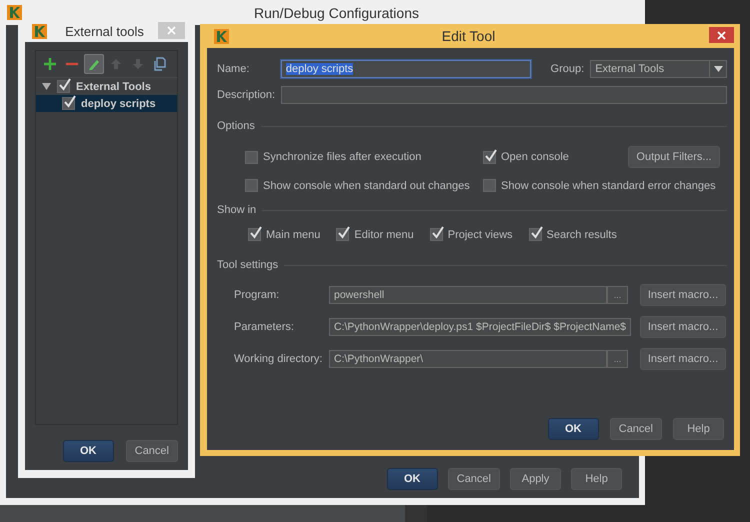 The height and width of the screenshot is (522, 750). I want to click on field-label: Working directory:, so click(279, 359).